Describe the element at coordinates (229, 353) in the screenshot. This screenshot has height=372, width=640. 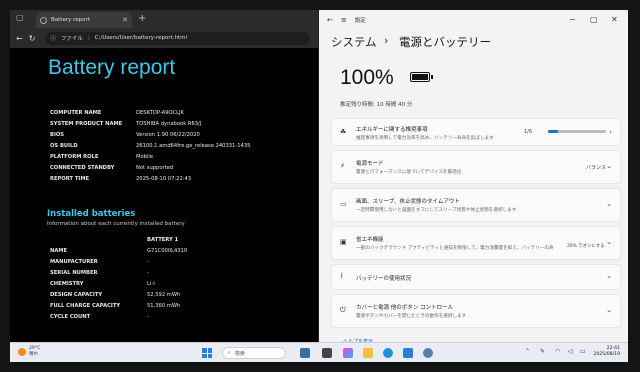
I see `search-icon: ⌕` at that location.